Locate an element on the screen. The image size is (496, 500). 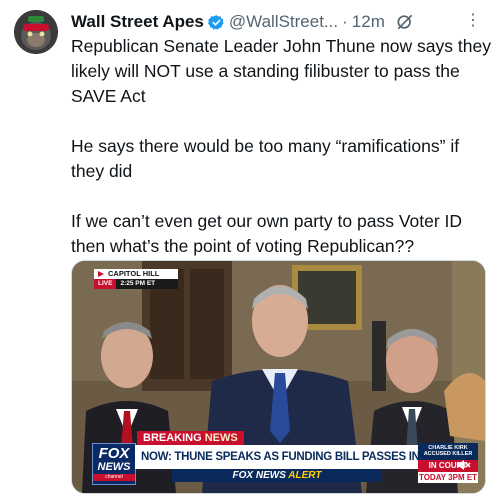
tweet-header: Wall Street Apes @WallStreet... · 12m ⋮ is located at coordinates (278, 22).